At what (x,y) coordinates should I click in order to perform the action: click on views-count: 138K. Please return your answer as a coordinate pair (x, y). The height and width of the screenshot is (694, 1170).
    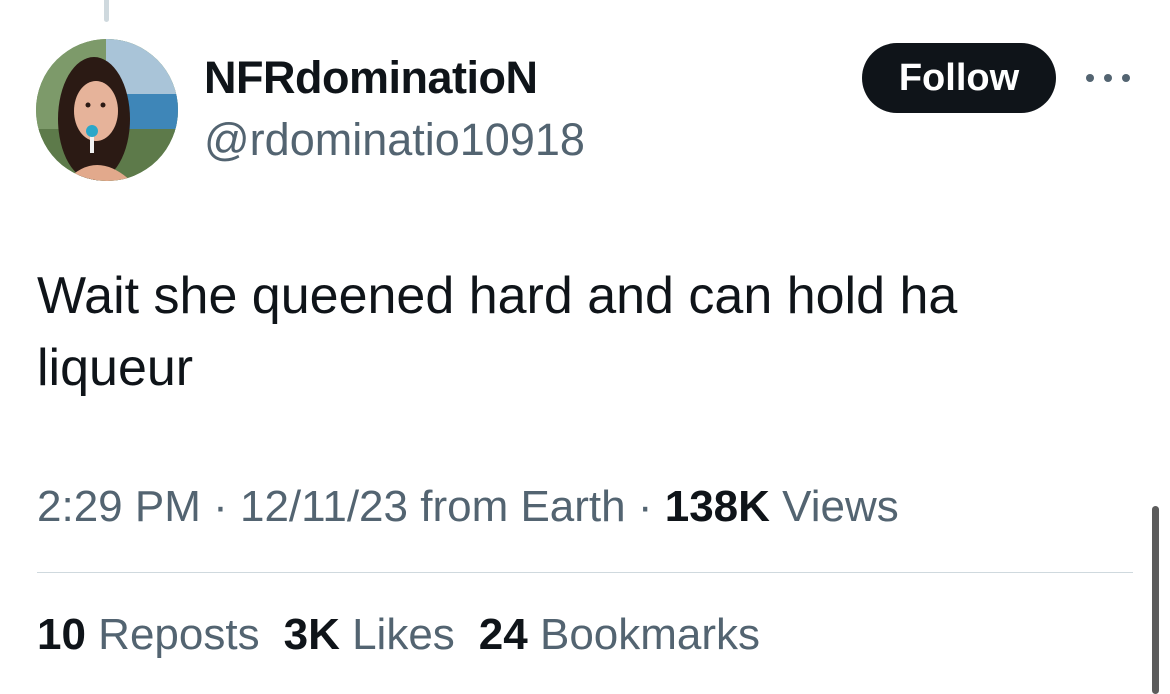
    Looking at the image, I should click on (717, 506).